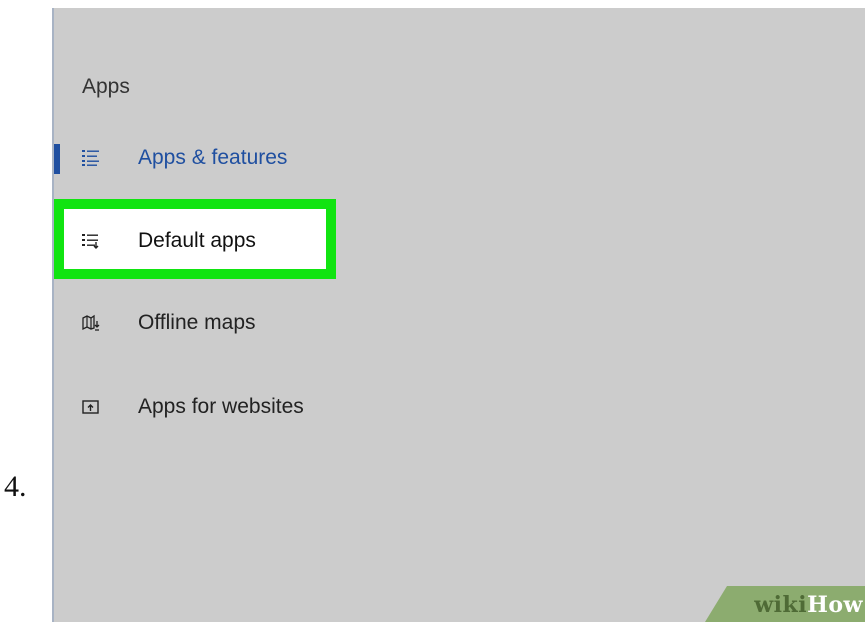 This screenshot has width=865, height=622. What do you see at coordinates (835, 605) in the screenshot?
I see `watermark-how: How` at bounding box center [835, 605].